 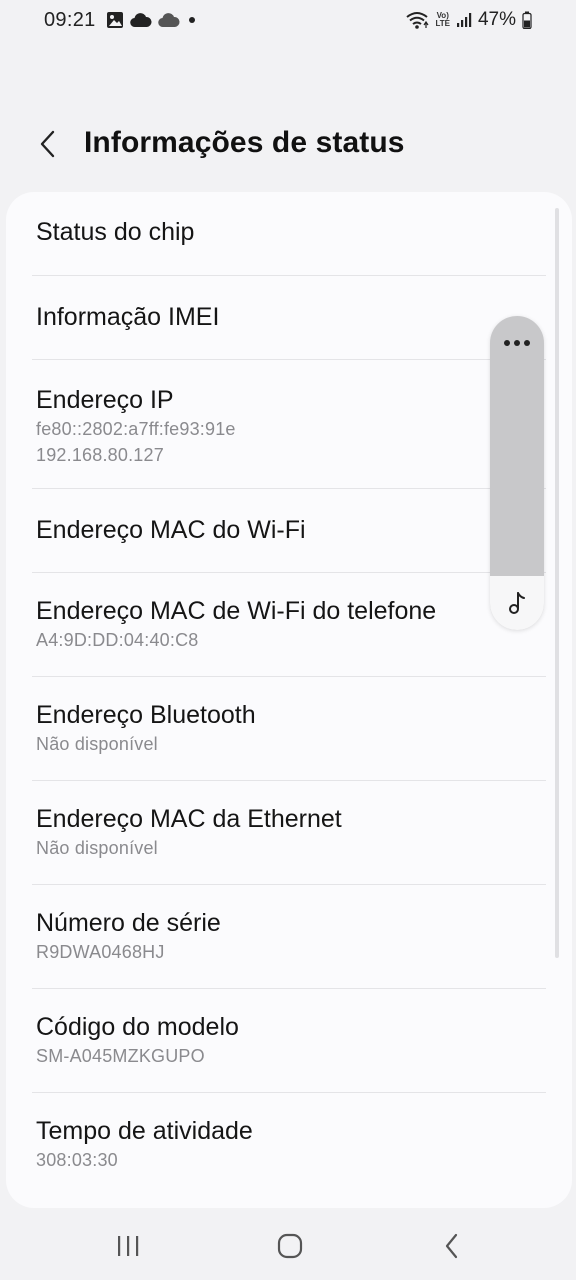 I want to click on system-status-icons: Vo) LTE 47%, so click(x=468, y=20).